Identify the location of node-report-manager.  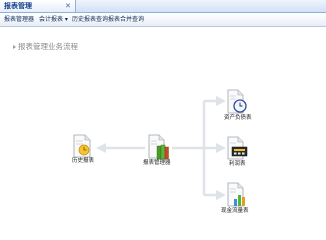
(158, 147).